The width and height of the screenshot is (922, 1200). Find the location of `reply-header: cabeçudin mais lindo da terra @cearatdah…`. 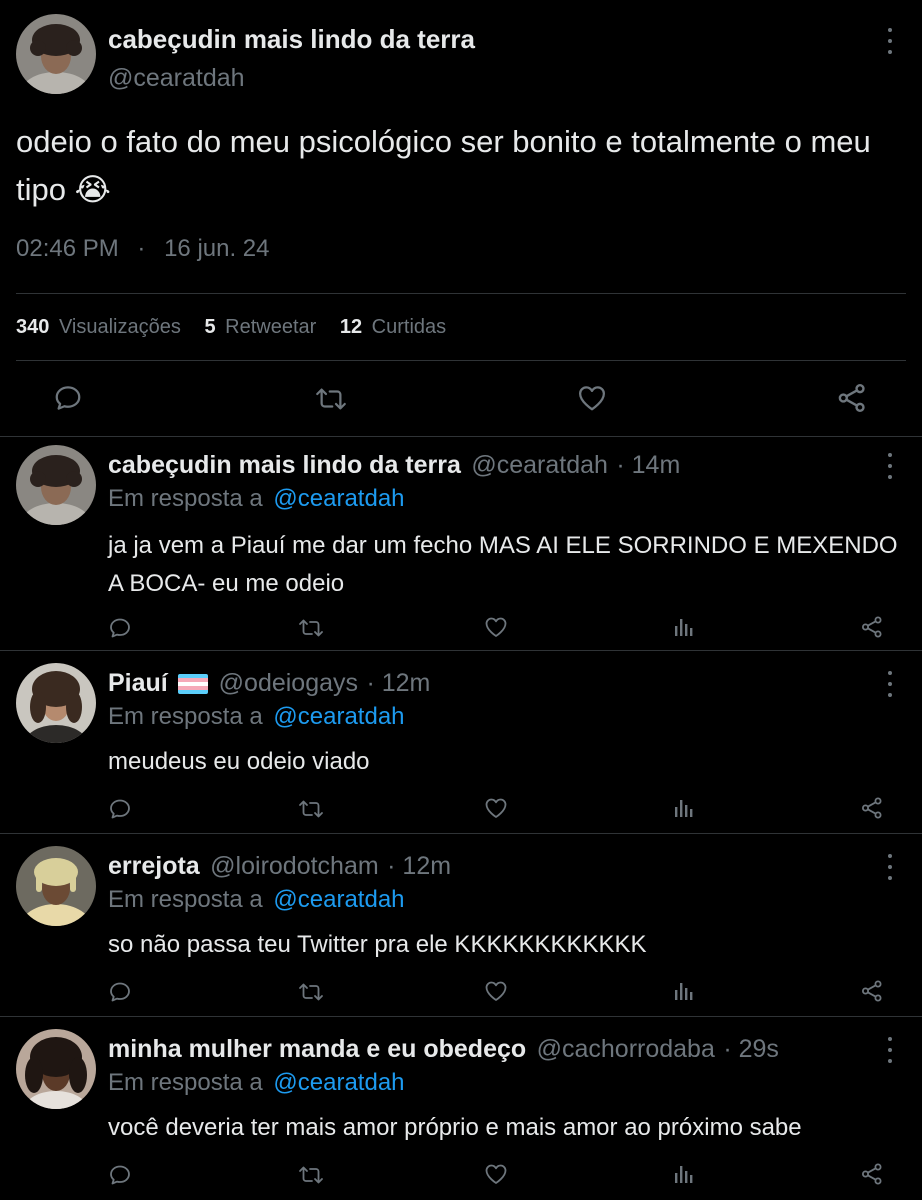

reply-header: cabeçudin mais lindo da terra @cearatdah… is located at coordinates (394, 465).